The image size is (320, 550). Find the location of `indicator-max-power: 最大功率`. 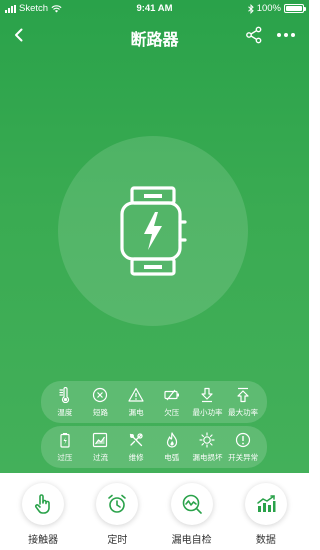

indicator-max-power: 最大功率 is located at coordinates (243, 402).